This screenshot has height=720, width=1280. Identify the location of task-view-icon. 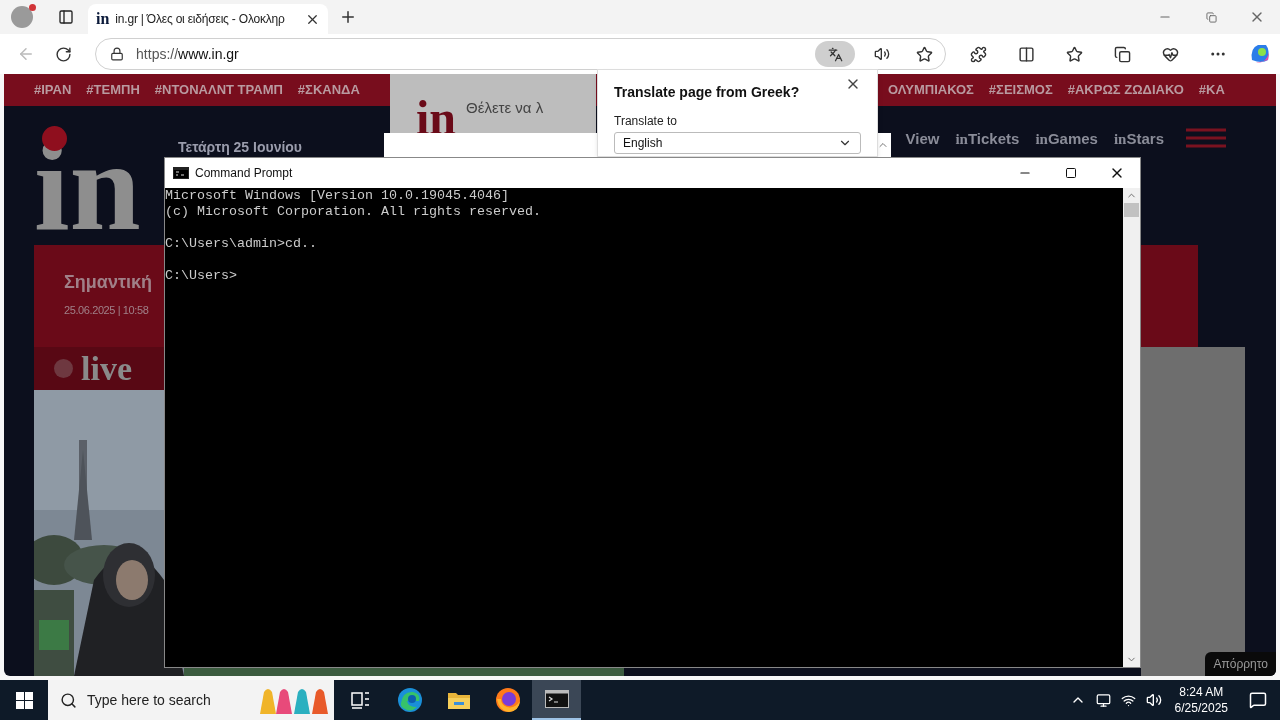
(360, 700).